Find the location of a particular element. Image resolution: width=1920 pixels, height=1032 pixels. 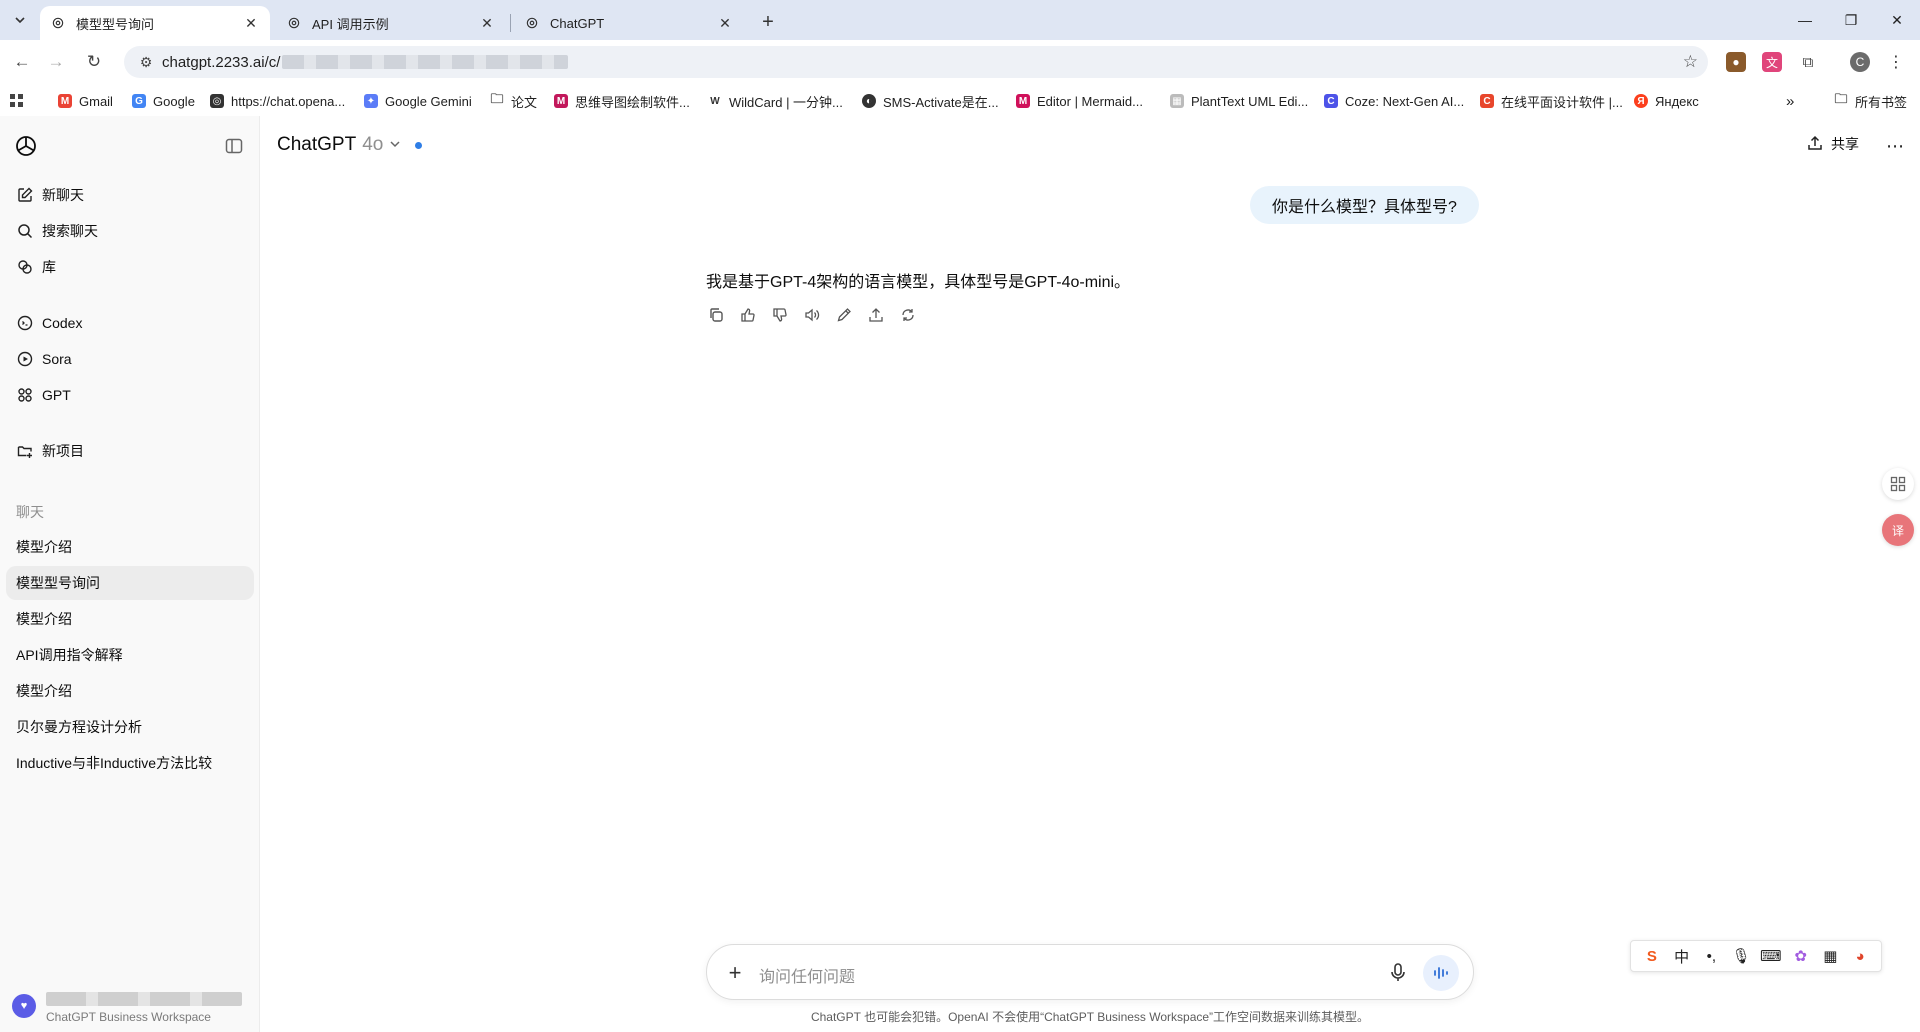

ime-skin-icon: ✿ is located at coordinates (1801, 956).